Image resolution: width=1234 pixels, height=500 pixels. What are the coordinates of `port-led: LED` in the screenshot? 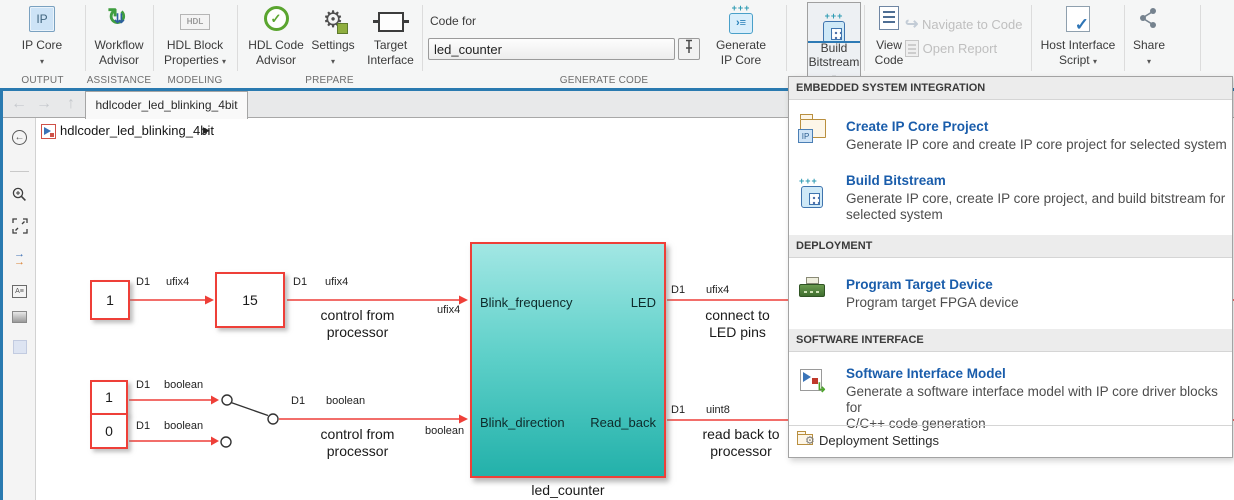 It's located at (643, 302).